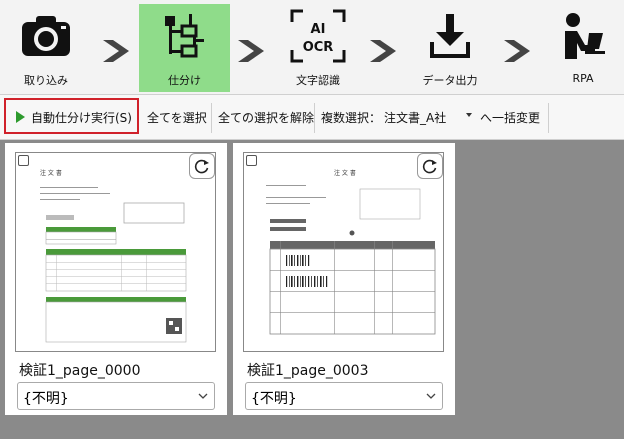 This screenshot has width=624, height=439. I want to click on step-label: データ出力, so click(450, 80).